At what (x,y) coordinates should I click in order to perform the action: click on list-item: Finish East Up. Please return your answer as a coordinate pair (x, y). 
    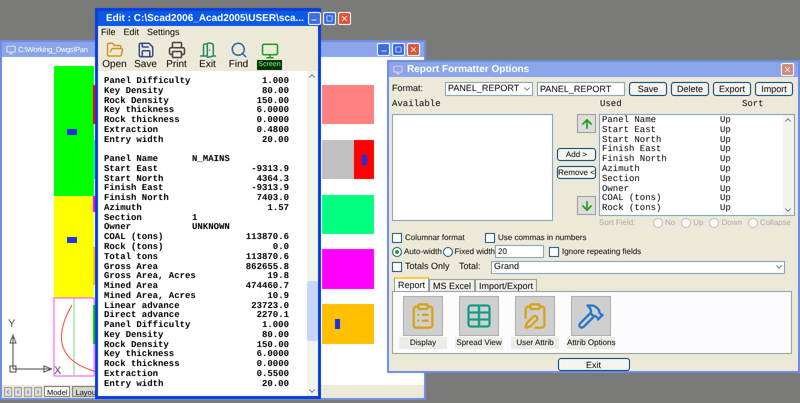
    Looking at the image, I should click on (692, 150).